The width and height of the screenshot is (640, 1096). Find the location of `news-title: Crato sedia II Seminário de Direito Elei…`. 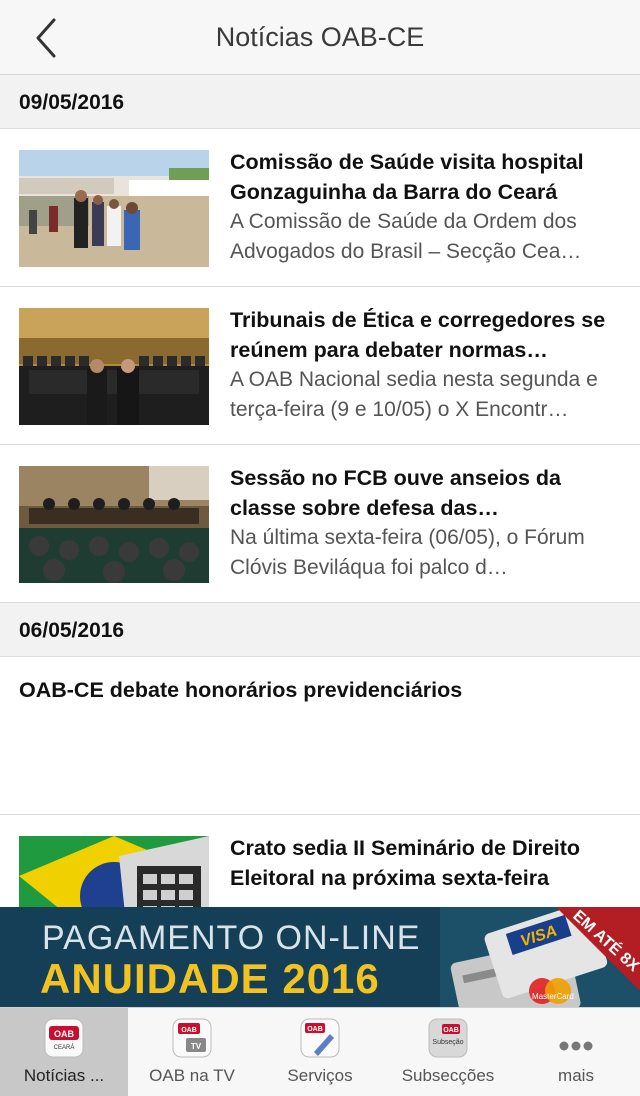

news-title: Crato sedia II Seminário de Direito Elei… is located at coordinates (405, 863).